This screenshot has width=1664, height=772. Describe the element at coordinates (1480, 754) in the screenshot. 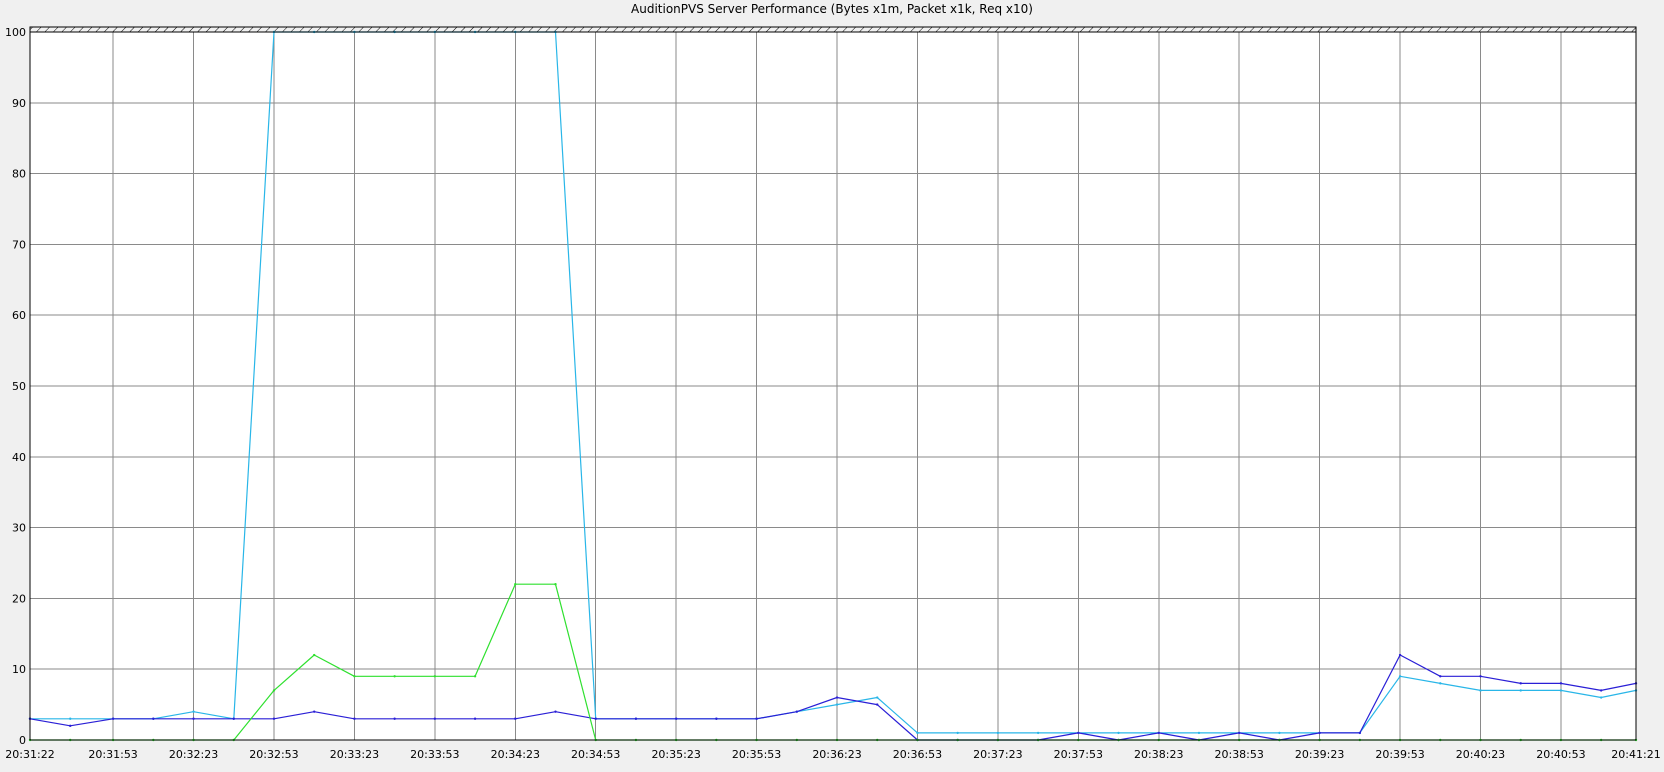

I see `x-tick-label: 20:40:23` at that location.